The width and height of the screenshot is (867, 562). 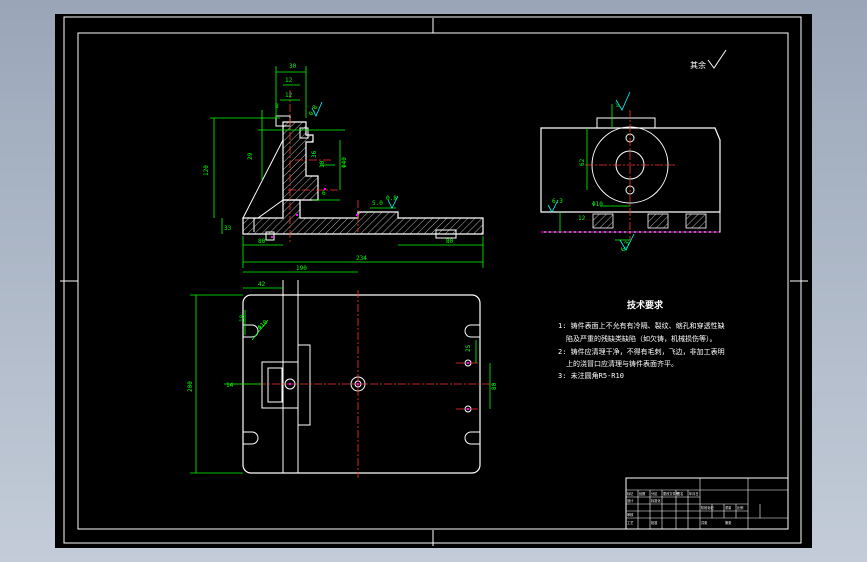 I want to click on tech-req-line-5: 3: 未注圆角R5-R10, so click(x=591, y=375).